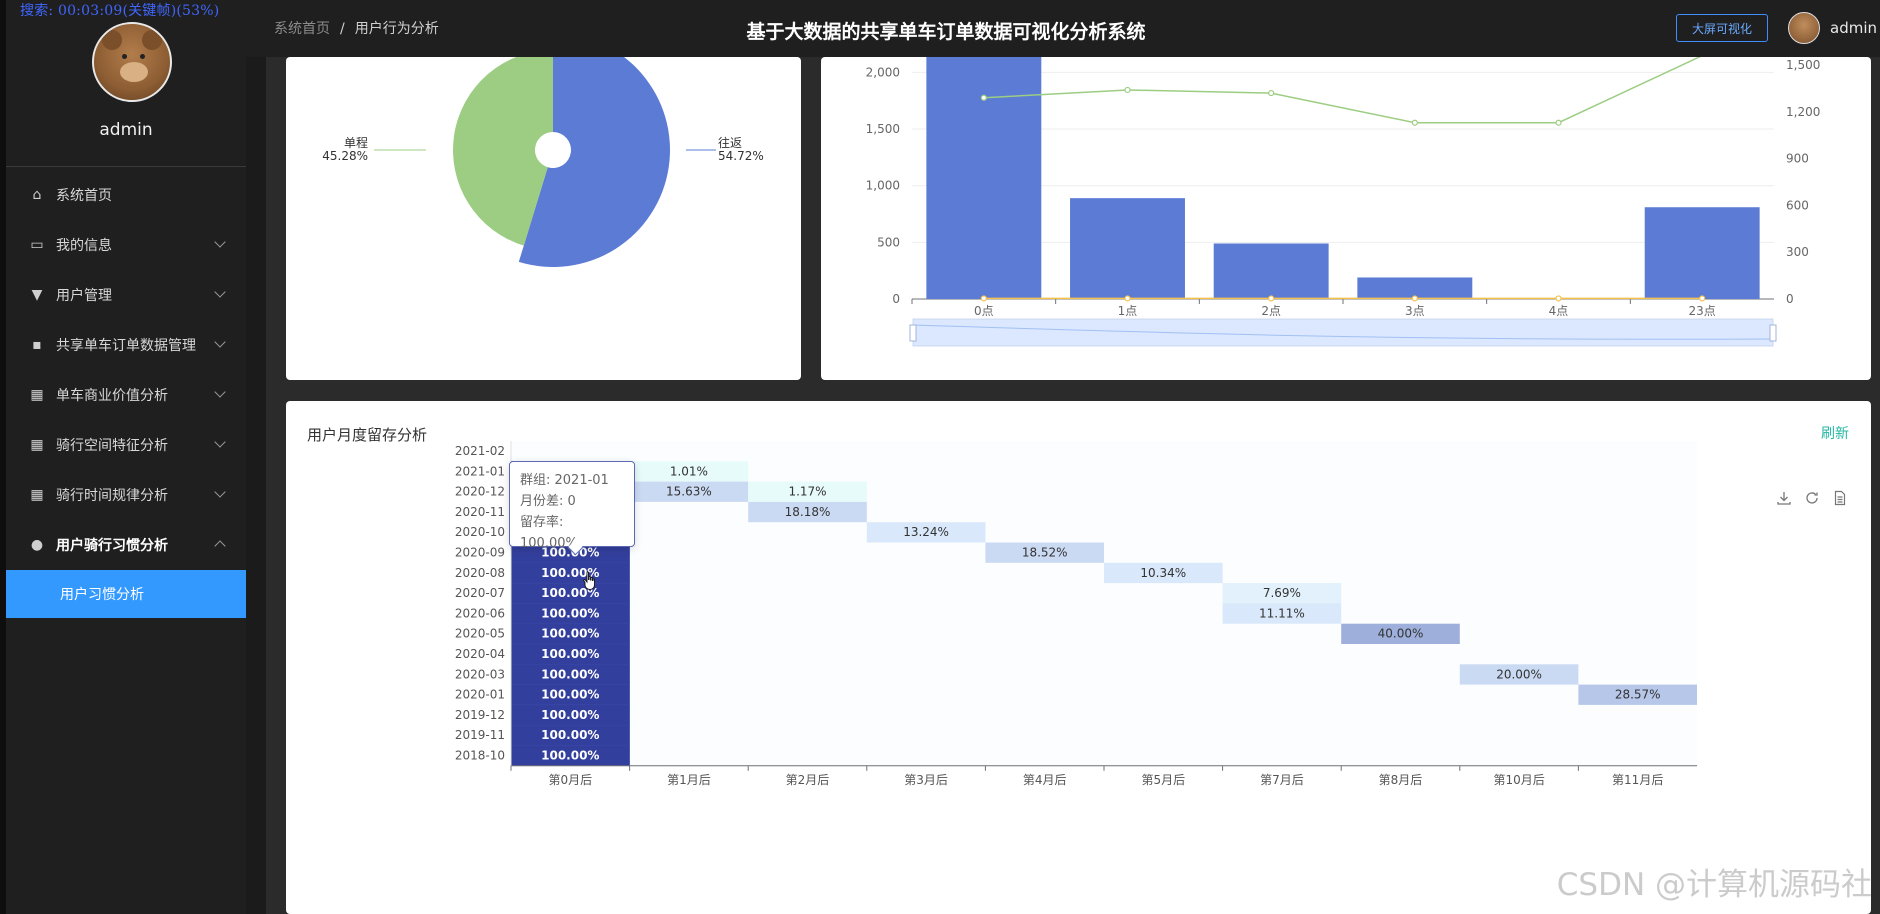 The image size is (1880, 914). What do you see at coordinates (572, 506) in the screenshot?
I see `heatmap-tooltip: 群组: 2021-01 月份差: 0 留存率: 100.00%` at bounding box center [572, 506].